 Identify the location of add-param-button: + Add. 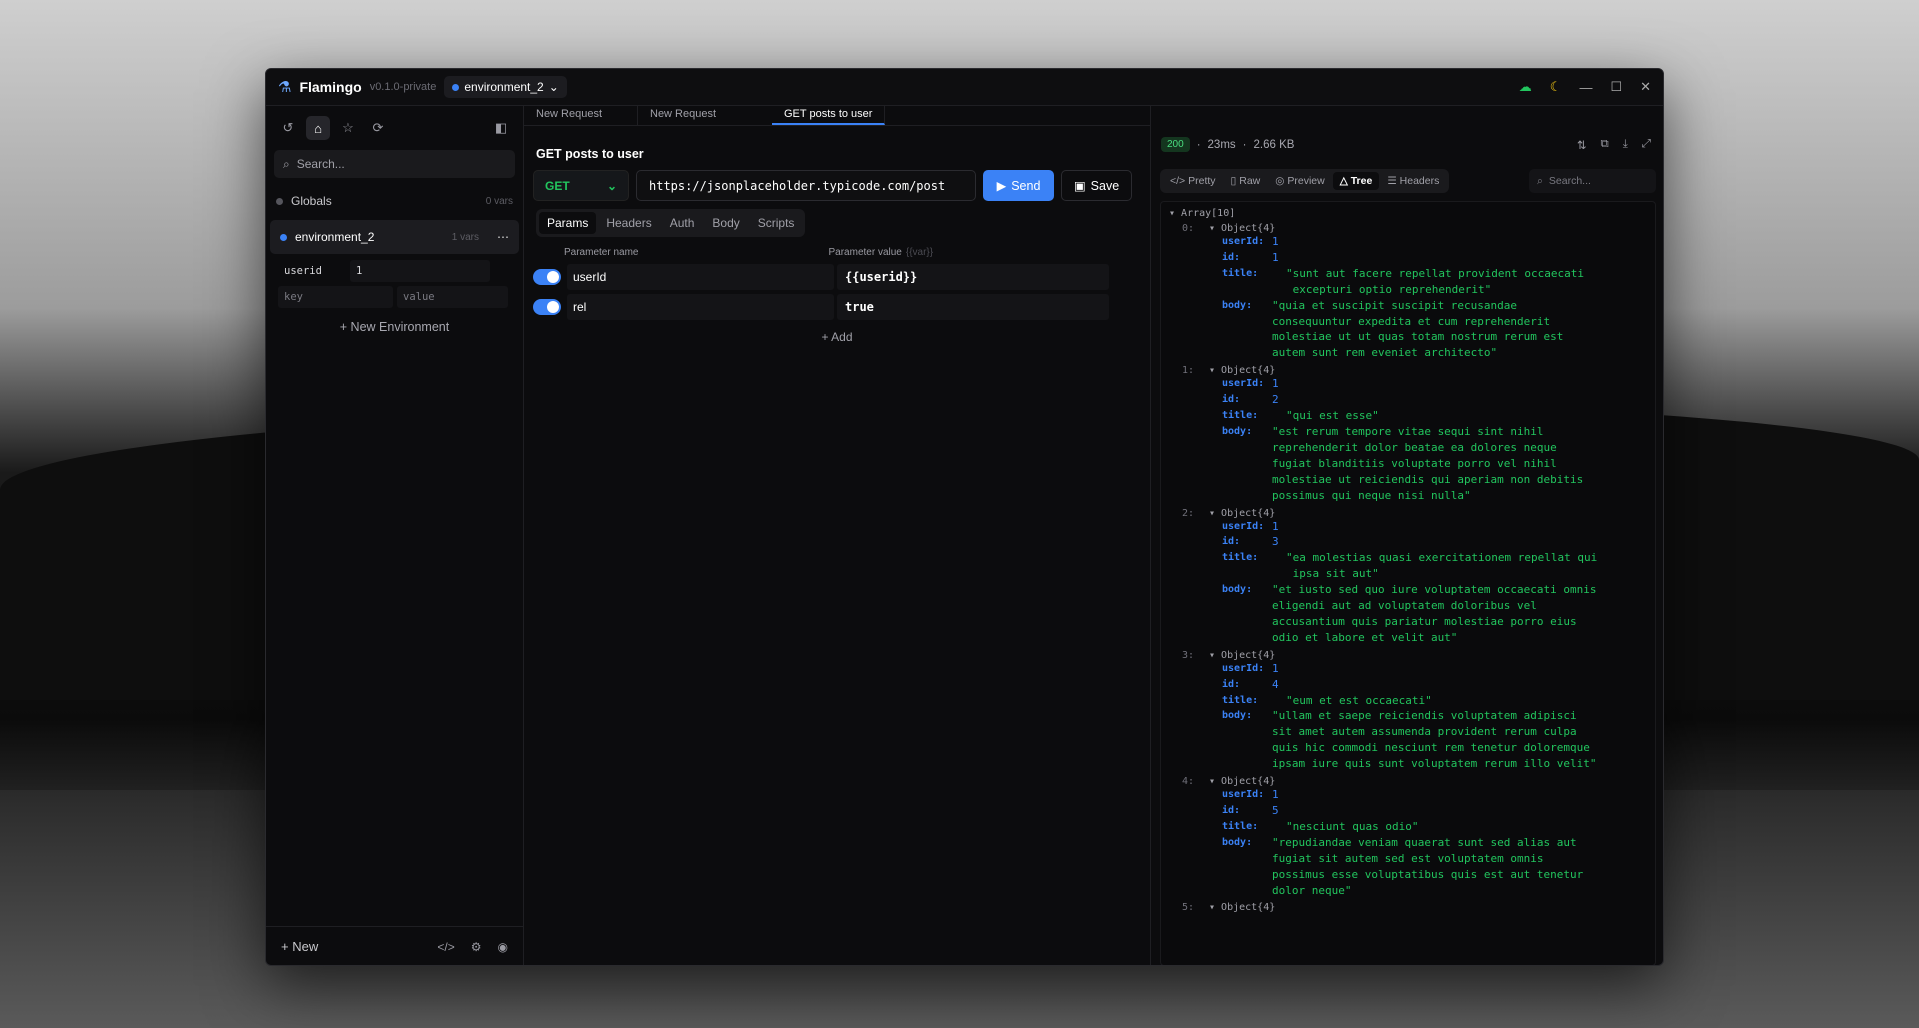
(837, 337).